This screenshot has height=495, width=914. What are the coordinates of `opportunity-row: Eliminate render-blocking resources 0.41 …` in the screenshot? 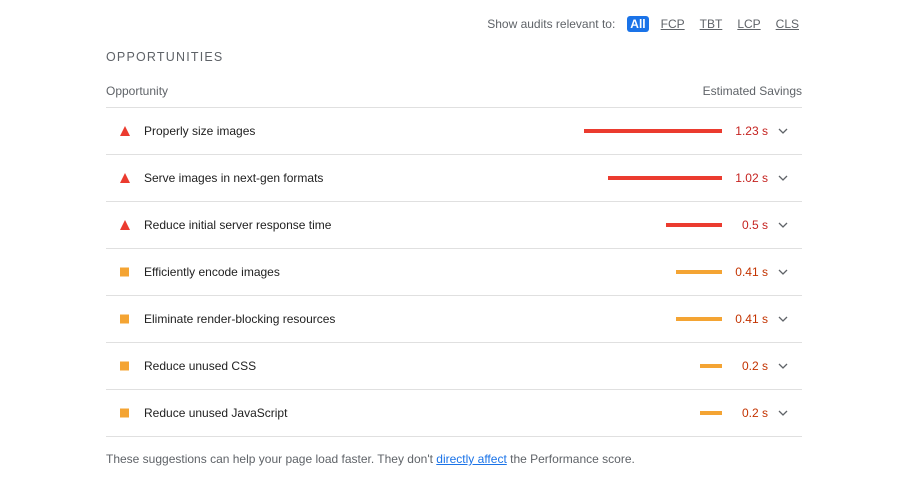 It's located at (454, 319).